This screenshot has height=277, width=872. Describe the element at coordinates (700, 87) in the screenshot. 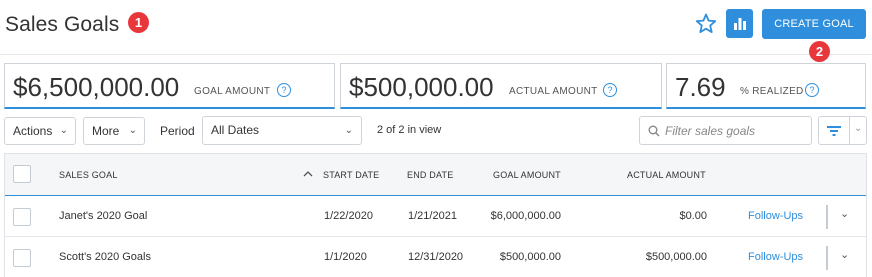

I see `percent-realized-value: 7.69` at that location.